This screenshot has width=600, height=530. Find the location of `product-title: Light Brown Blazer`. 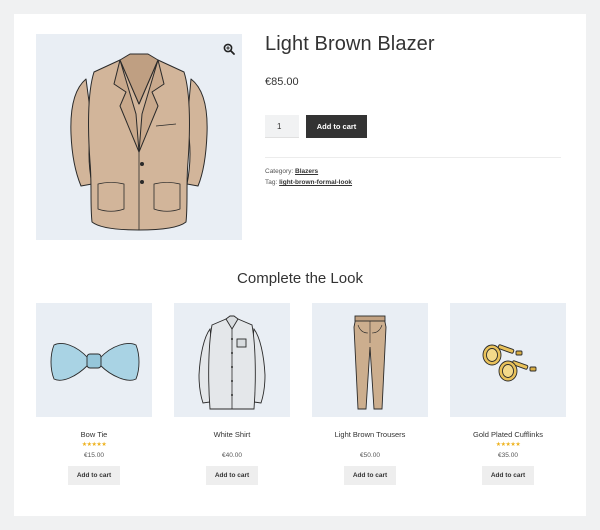

product-title: Light Brown Blazer is located at coordinates (350, 44).